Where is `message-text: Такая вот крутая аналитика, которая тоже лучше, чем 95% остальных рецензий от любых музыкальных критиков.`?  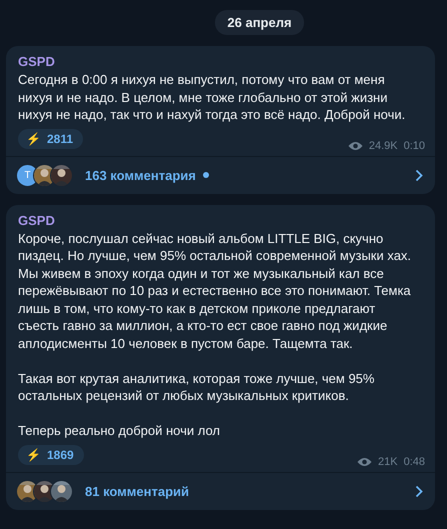
message-text: Такая вот крутая аналитика, которая тоже лучше, чем 95% остальных рецензий от любых музыкальных критиков. is located at coordinates (197, 387).